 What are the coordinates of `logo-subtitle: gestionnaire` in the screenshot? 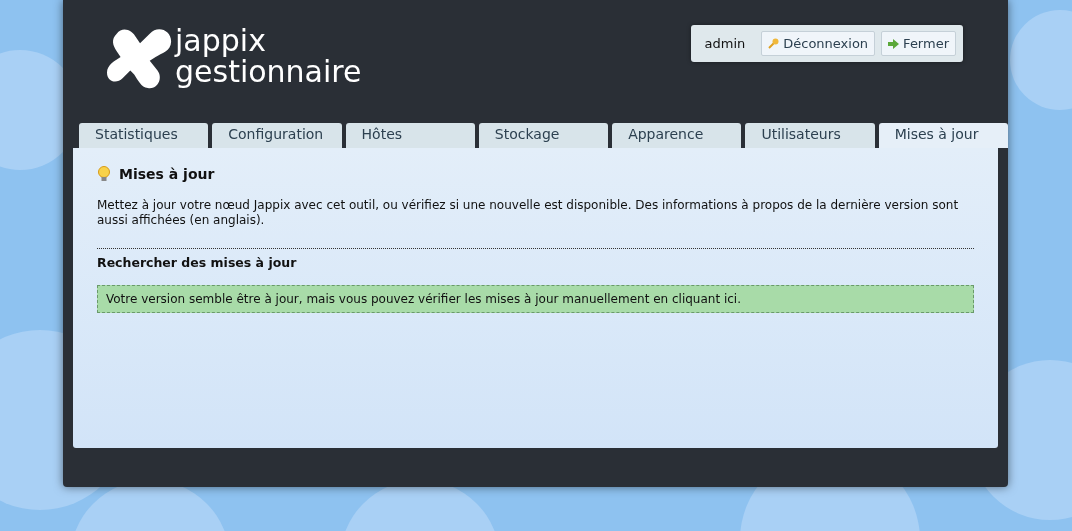 It's located at (268, 71).